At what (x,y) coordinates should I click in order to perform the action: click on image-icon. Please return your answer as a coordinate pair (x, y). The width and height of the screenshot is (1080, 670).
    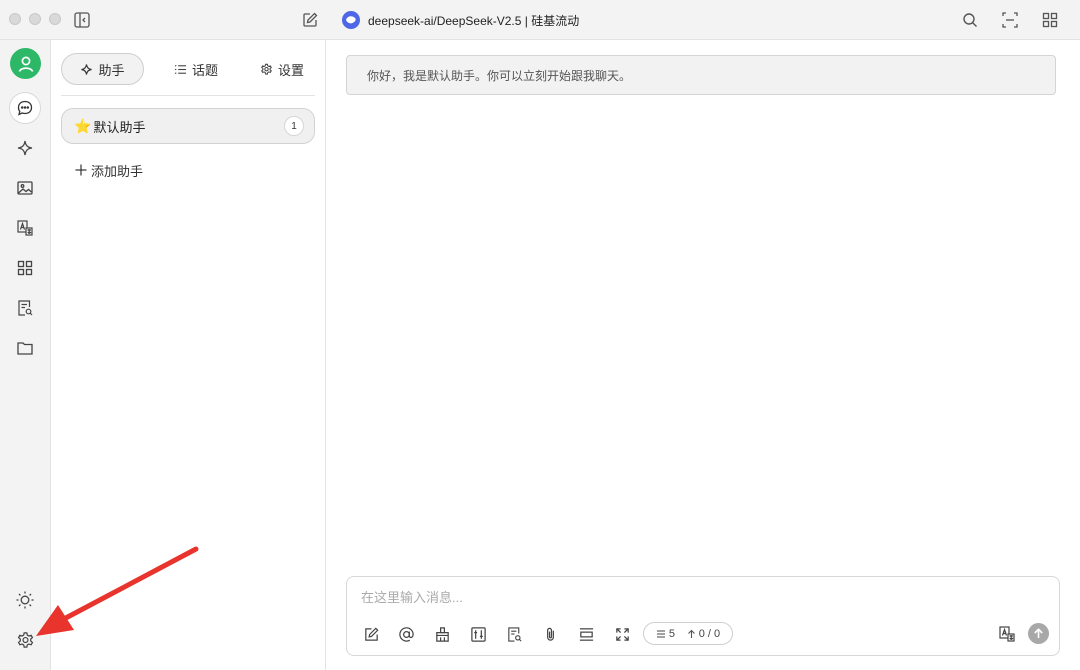
    Looking at the image, I should click on (25, 188).